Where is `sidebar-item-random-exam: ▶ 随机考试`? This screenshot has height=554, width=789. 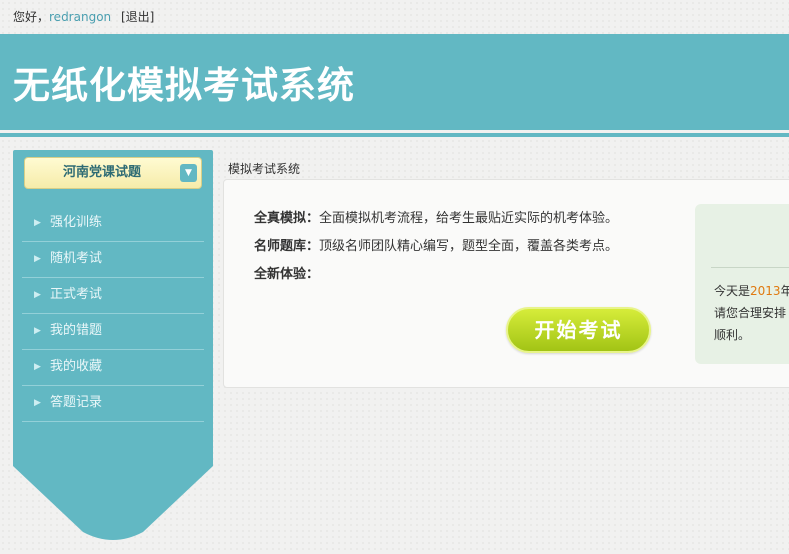 sidebar-item-random-exam: ▶ 随机考试 is located at coordinates (113, 260).